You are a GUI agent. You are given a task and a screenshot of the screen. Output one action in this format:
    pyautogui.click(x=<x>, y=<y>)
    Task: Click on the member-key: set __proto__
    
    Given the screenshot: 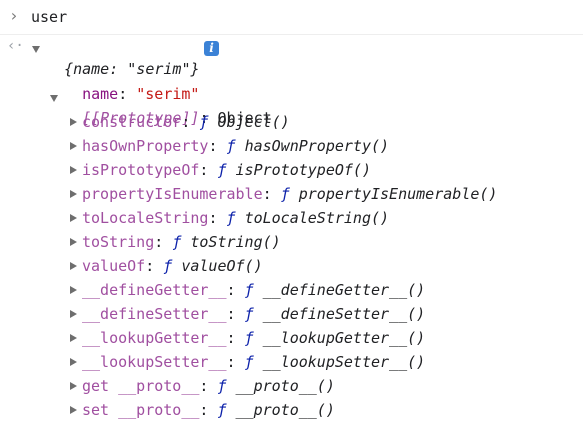 What is the action you would take?
    pyautogui.click(x=141, y=410)
    